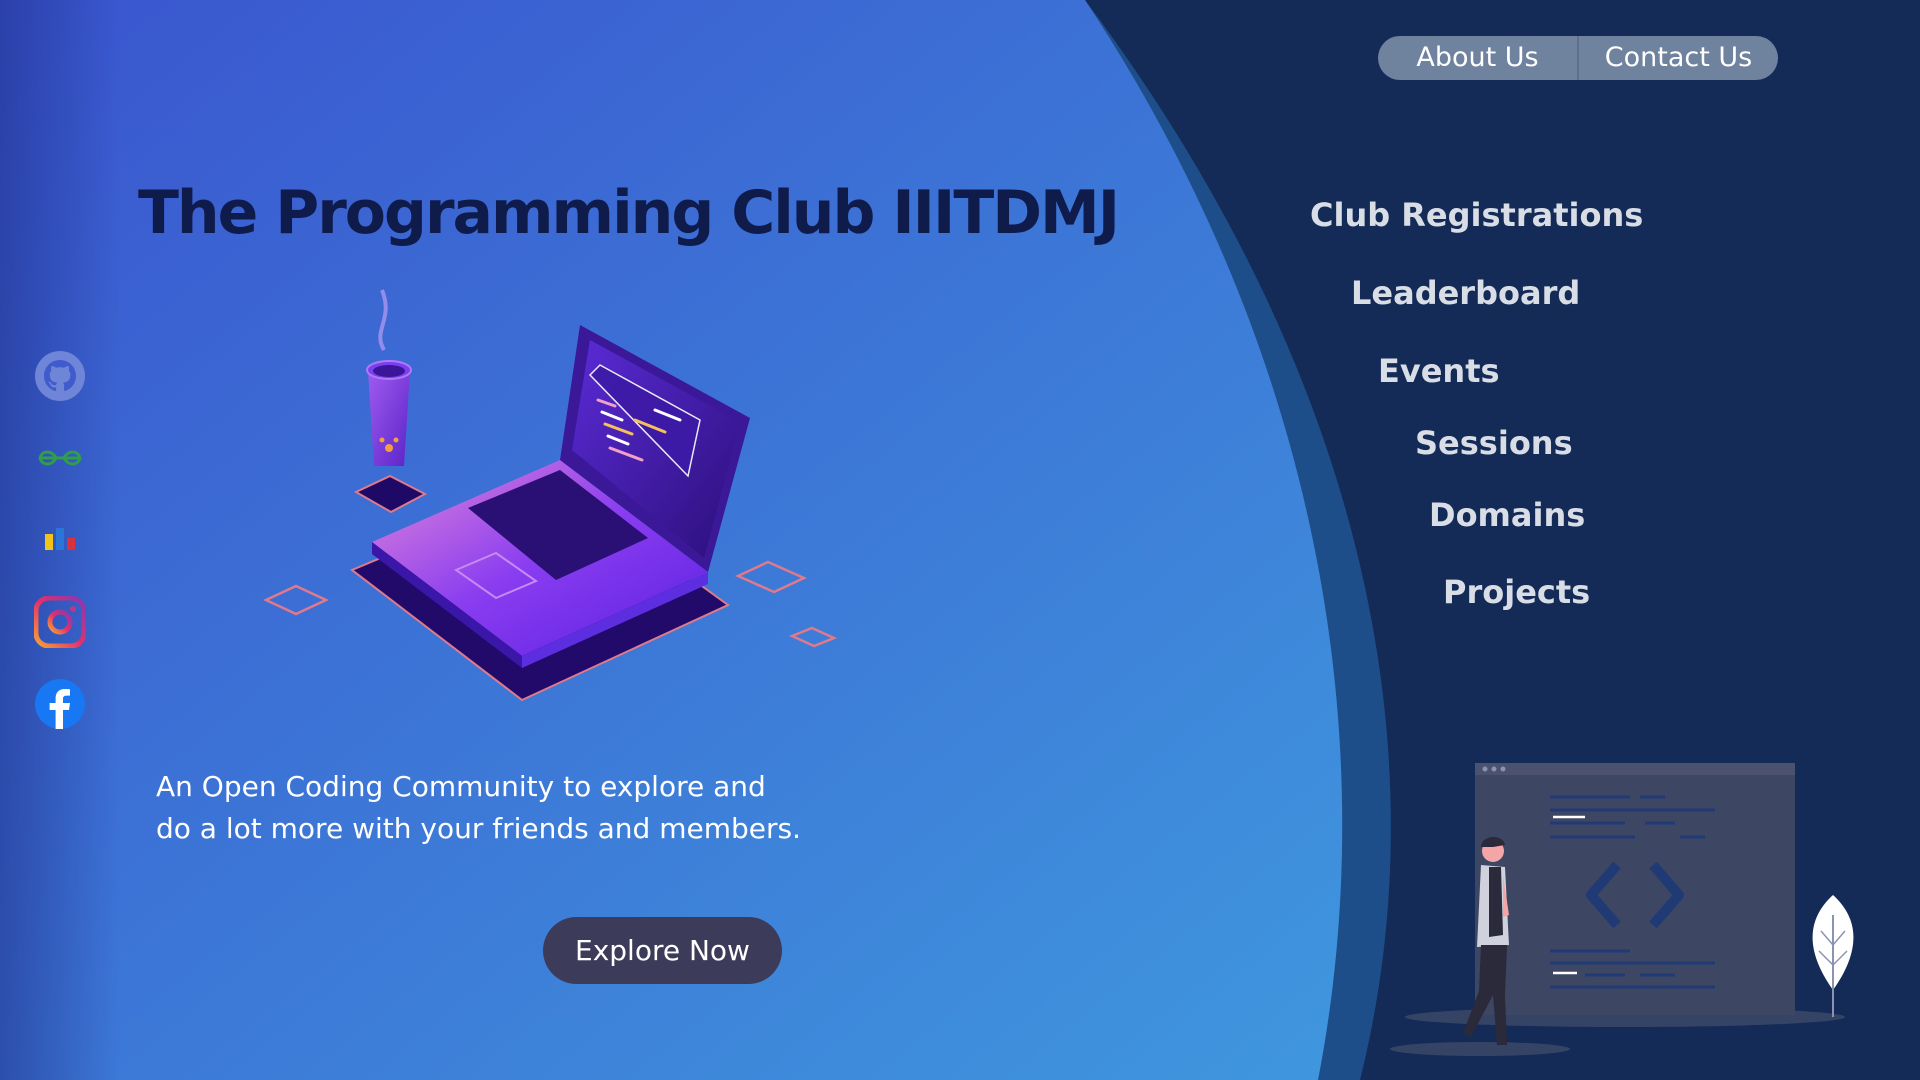 This screenshot has width=1920, height=1080. I want to click on menu-item-projects: Projects, so click(1516, 592).